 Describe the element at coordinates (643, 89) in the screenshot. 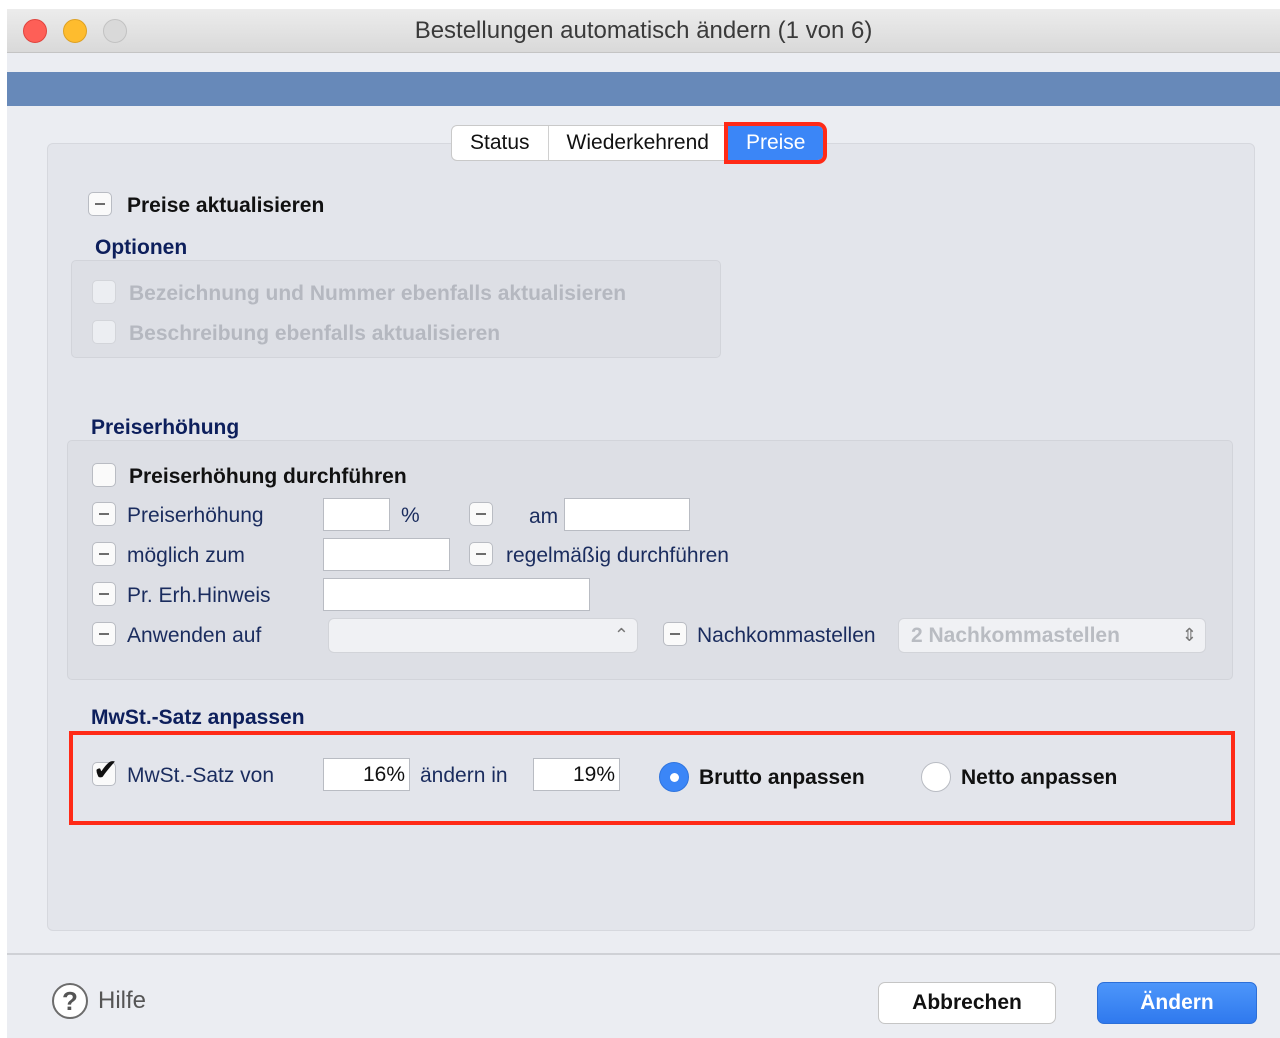

I see `header-bar` at that location.